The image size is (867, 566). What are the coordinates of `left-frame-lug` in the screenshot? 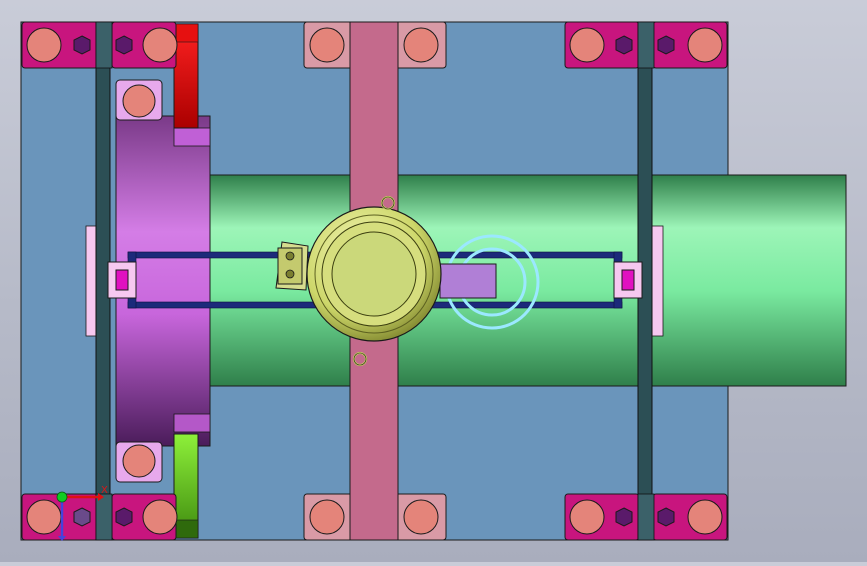 It's located at (122, 280).